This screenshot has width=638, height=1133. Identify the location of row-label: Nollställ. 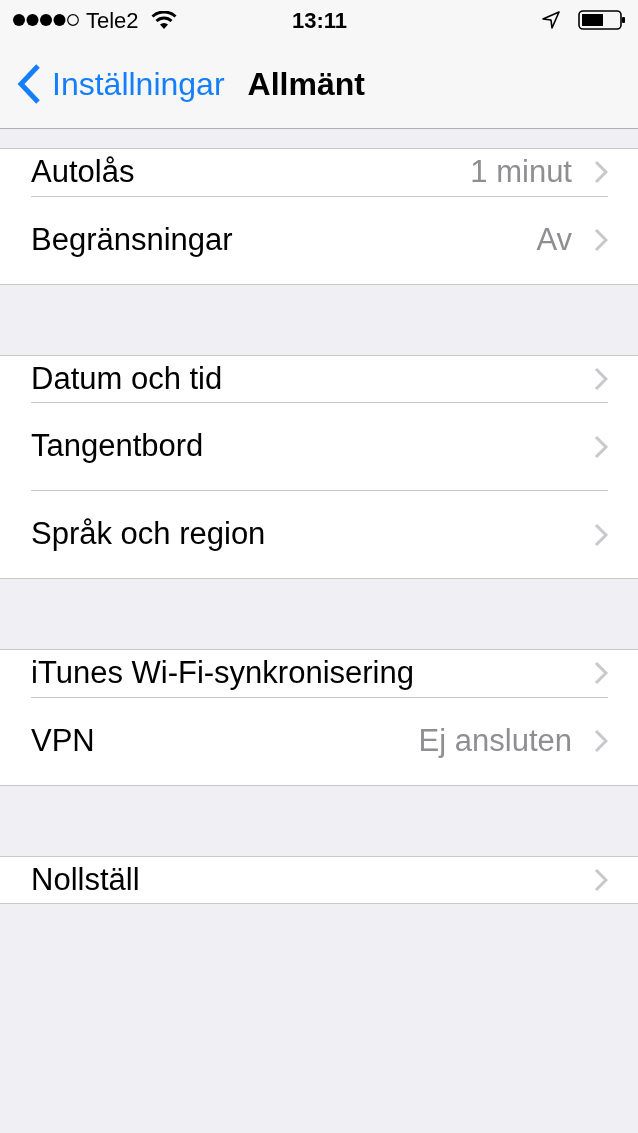
(85, 879).